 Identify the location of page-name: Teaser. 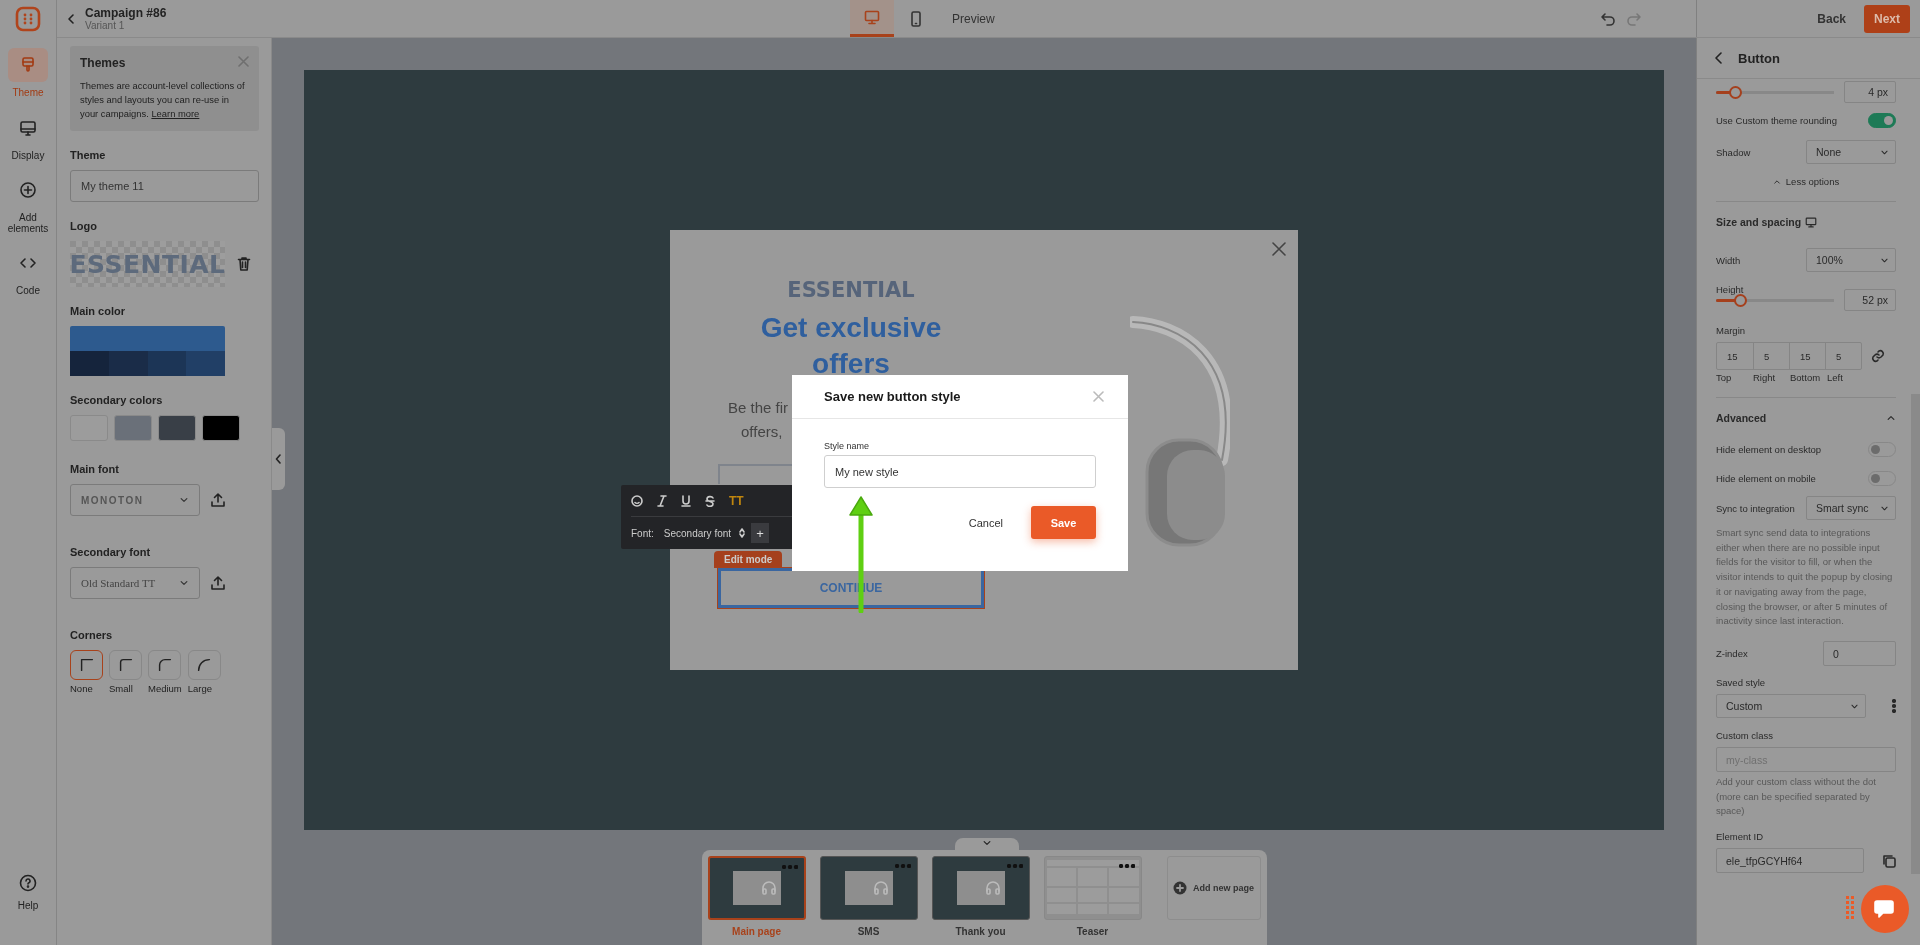
(1092, 931).